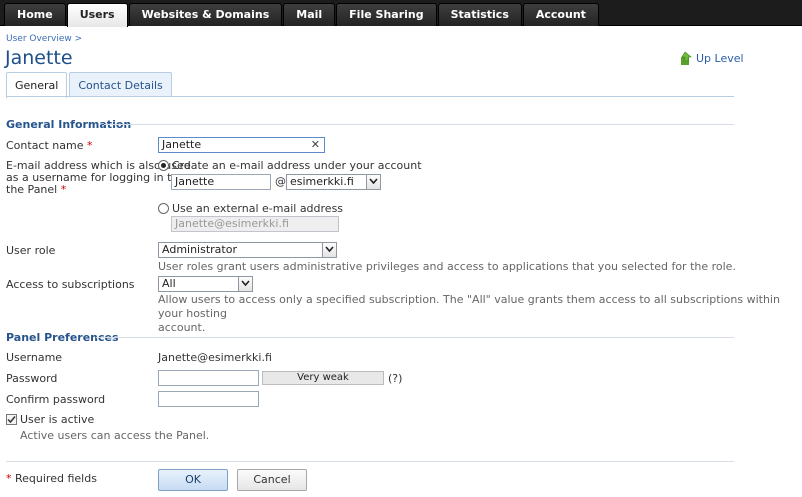 Image resolution: width=802 pixels, height=497 pixels. Describe the element at coordinates (315, 145) in the screenshot. I see `clear-input-icon: ✕` at that location.